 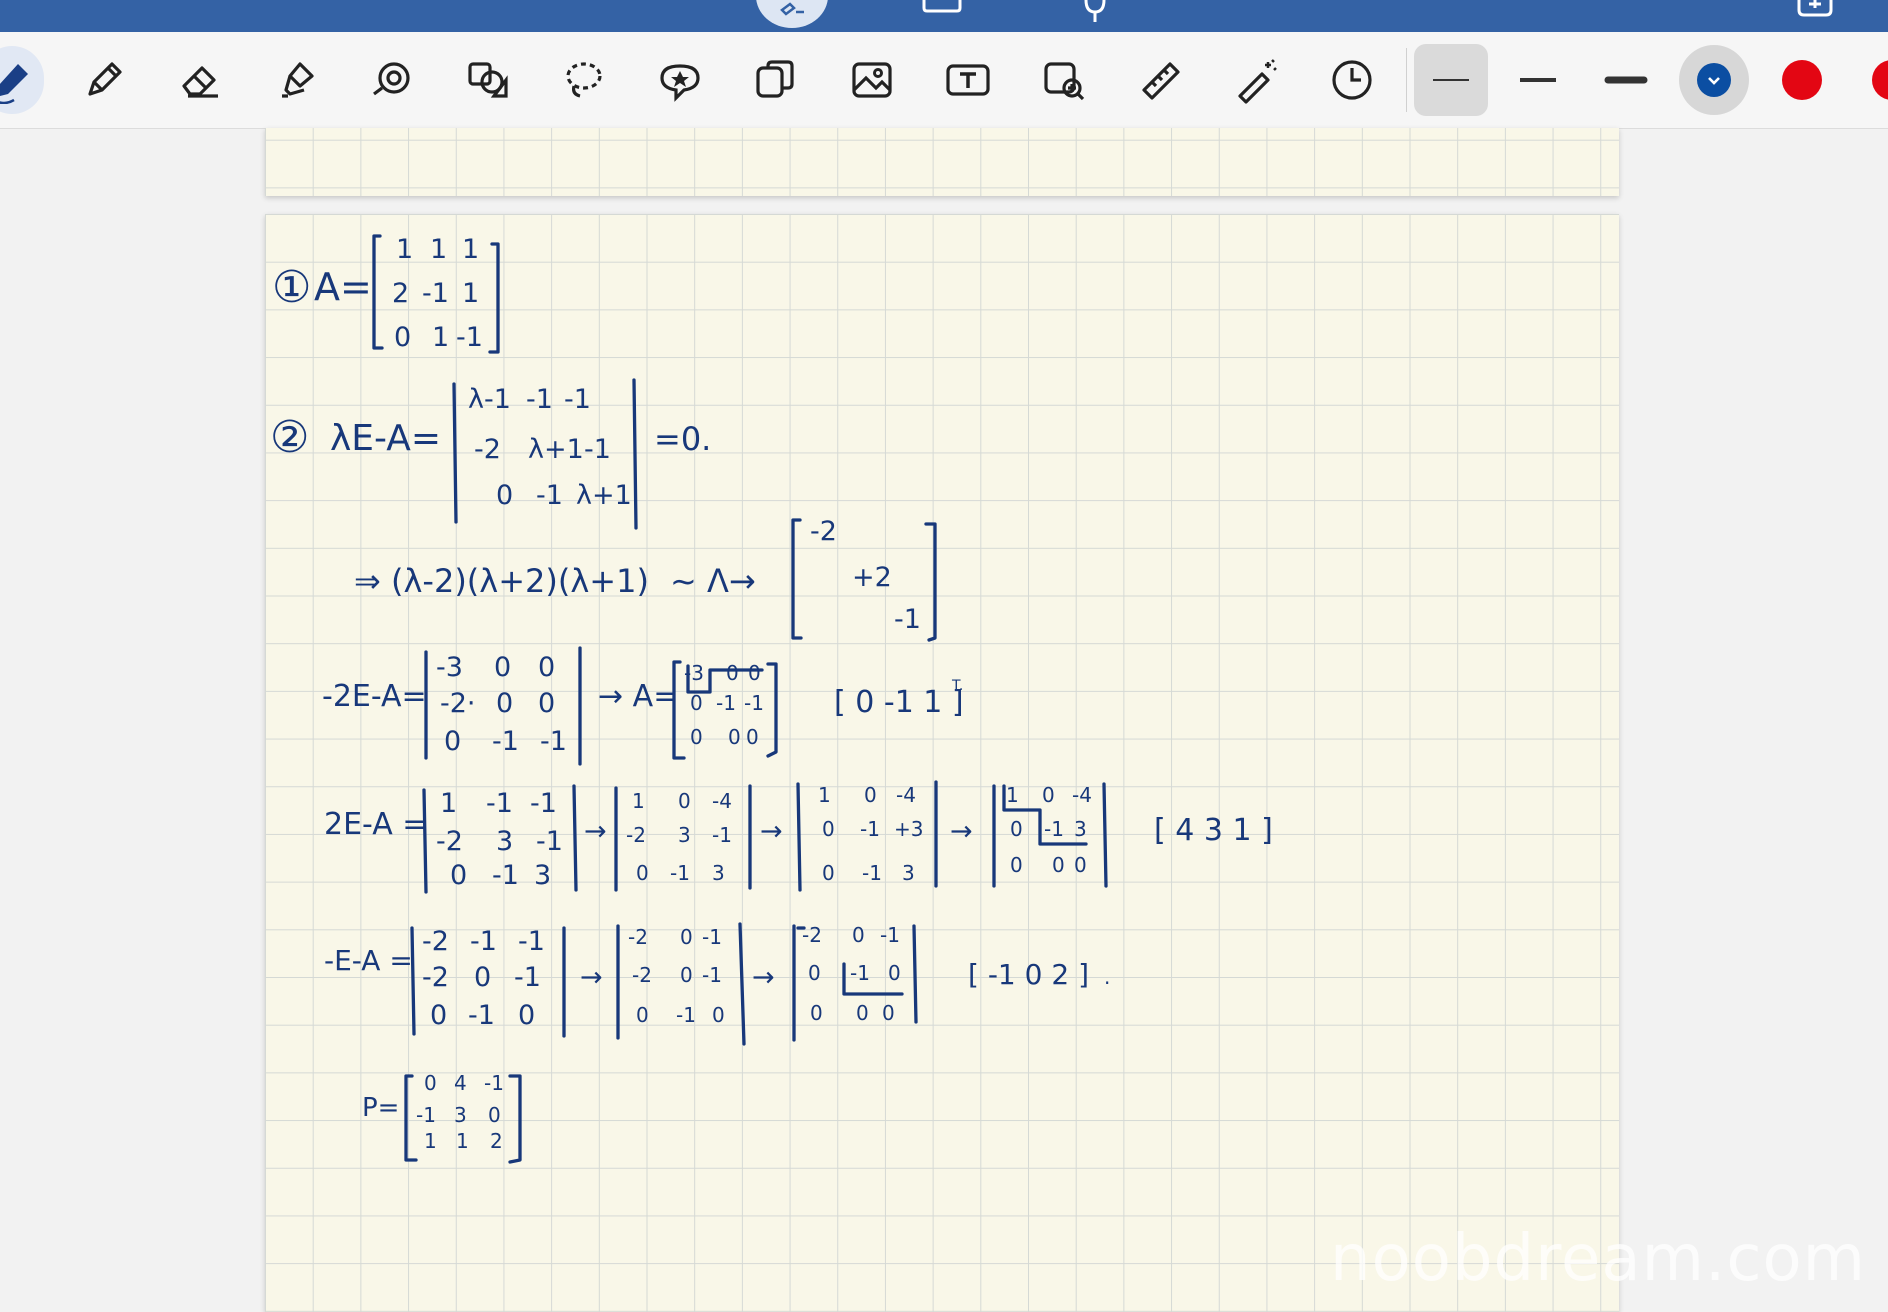 I want to click on row6-arrow-1: →, so click(x=591, y=977).